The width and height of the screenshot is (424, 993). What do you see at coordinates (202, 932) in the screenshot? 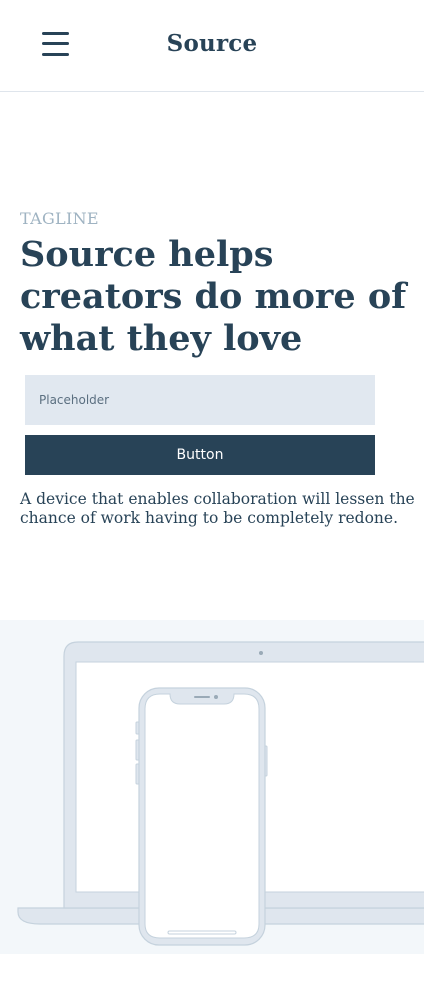
I see `phone-home-indicator` at bounding box center [202, 932].